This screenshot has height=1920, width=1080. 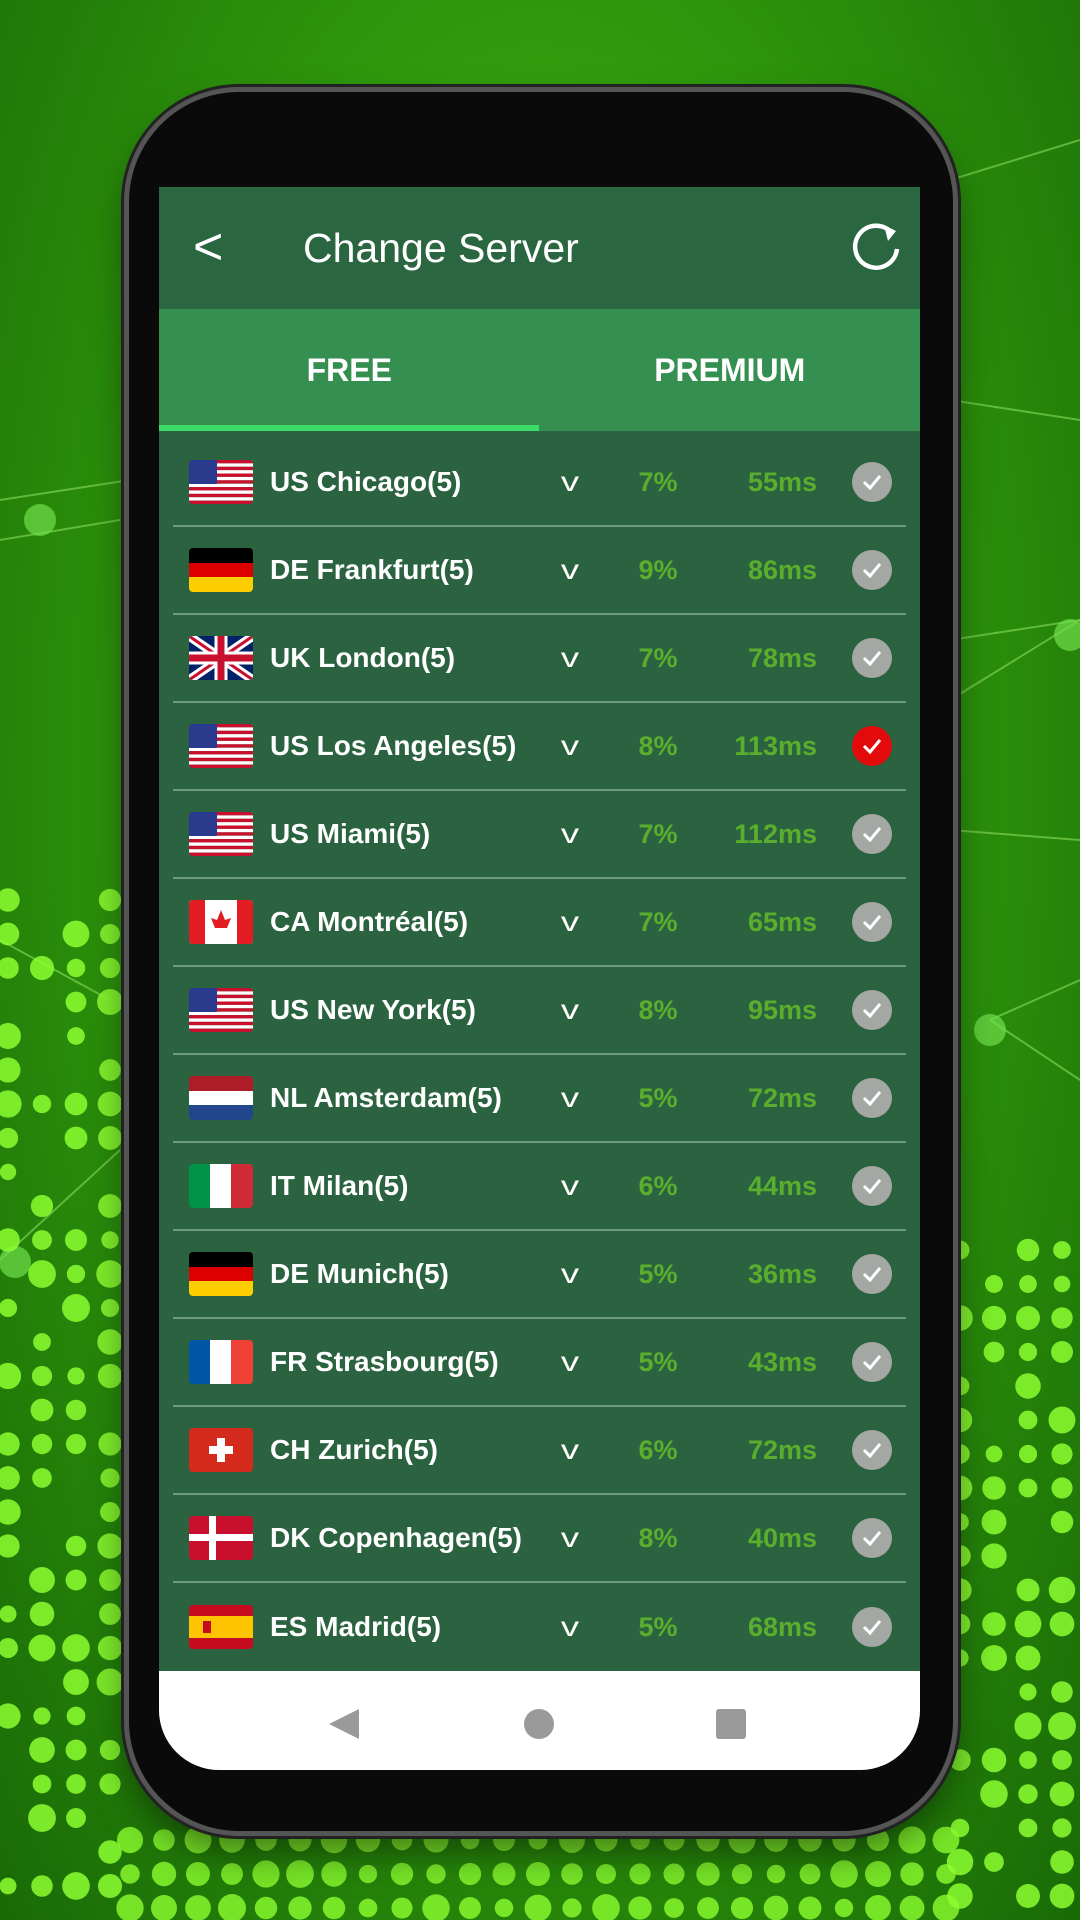 I want to click on refresh-icon, so click(x=876, y=247).